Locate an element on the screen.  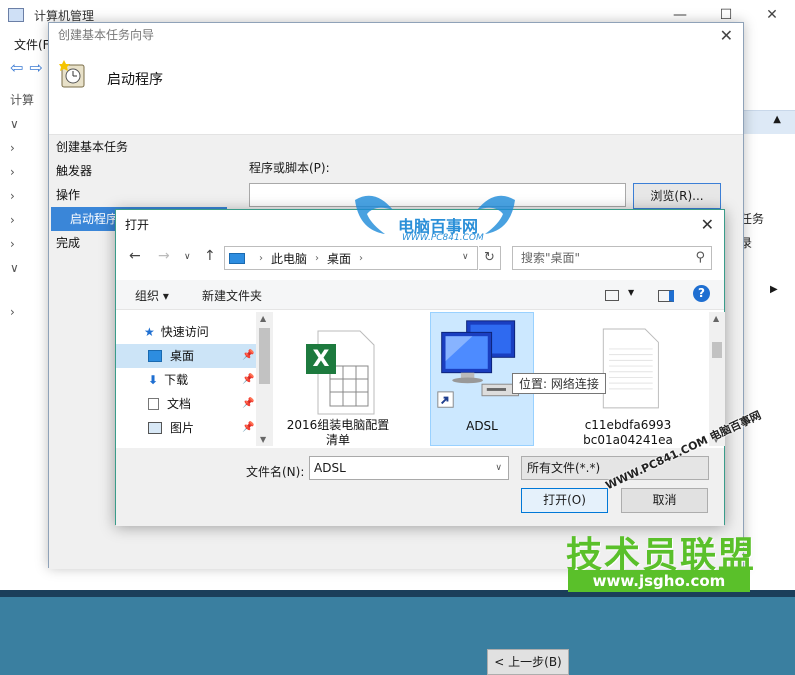
search-placeholder: 搜索"桌面" is located at coordinates (551, 258).